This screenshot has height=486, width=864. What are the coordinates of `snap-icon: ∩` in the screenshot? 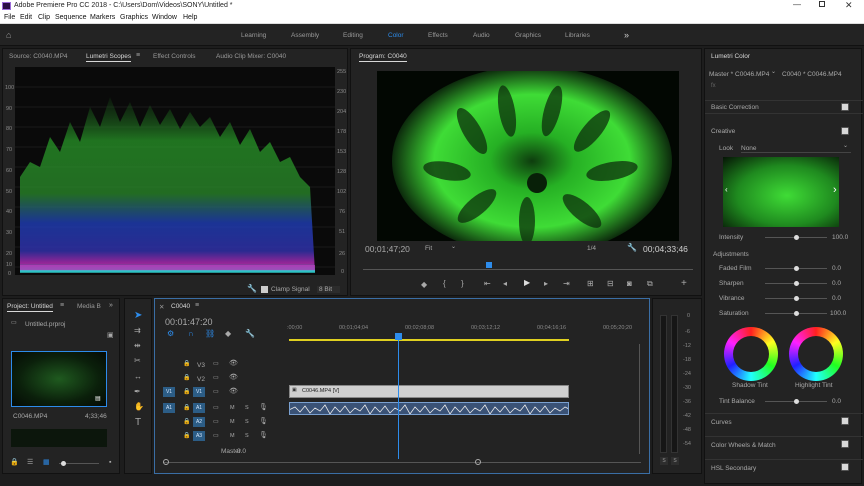 It's located at (191, 334).